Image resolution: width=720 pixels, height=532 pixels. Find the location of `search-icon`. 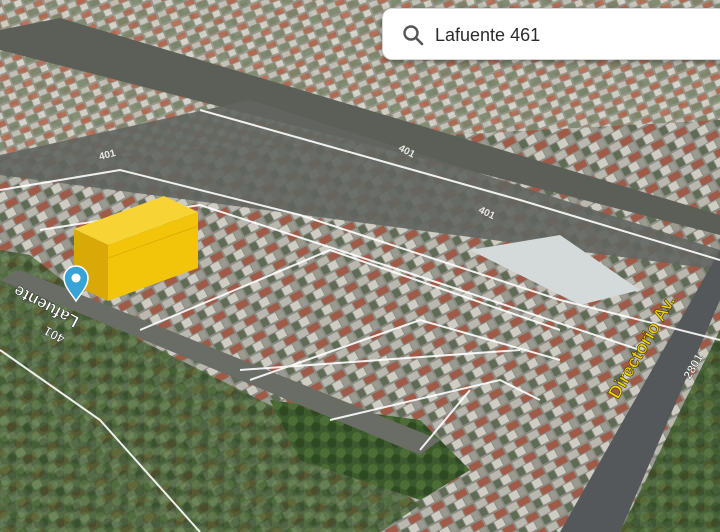

search-icon is located at coordinates (413, 35).